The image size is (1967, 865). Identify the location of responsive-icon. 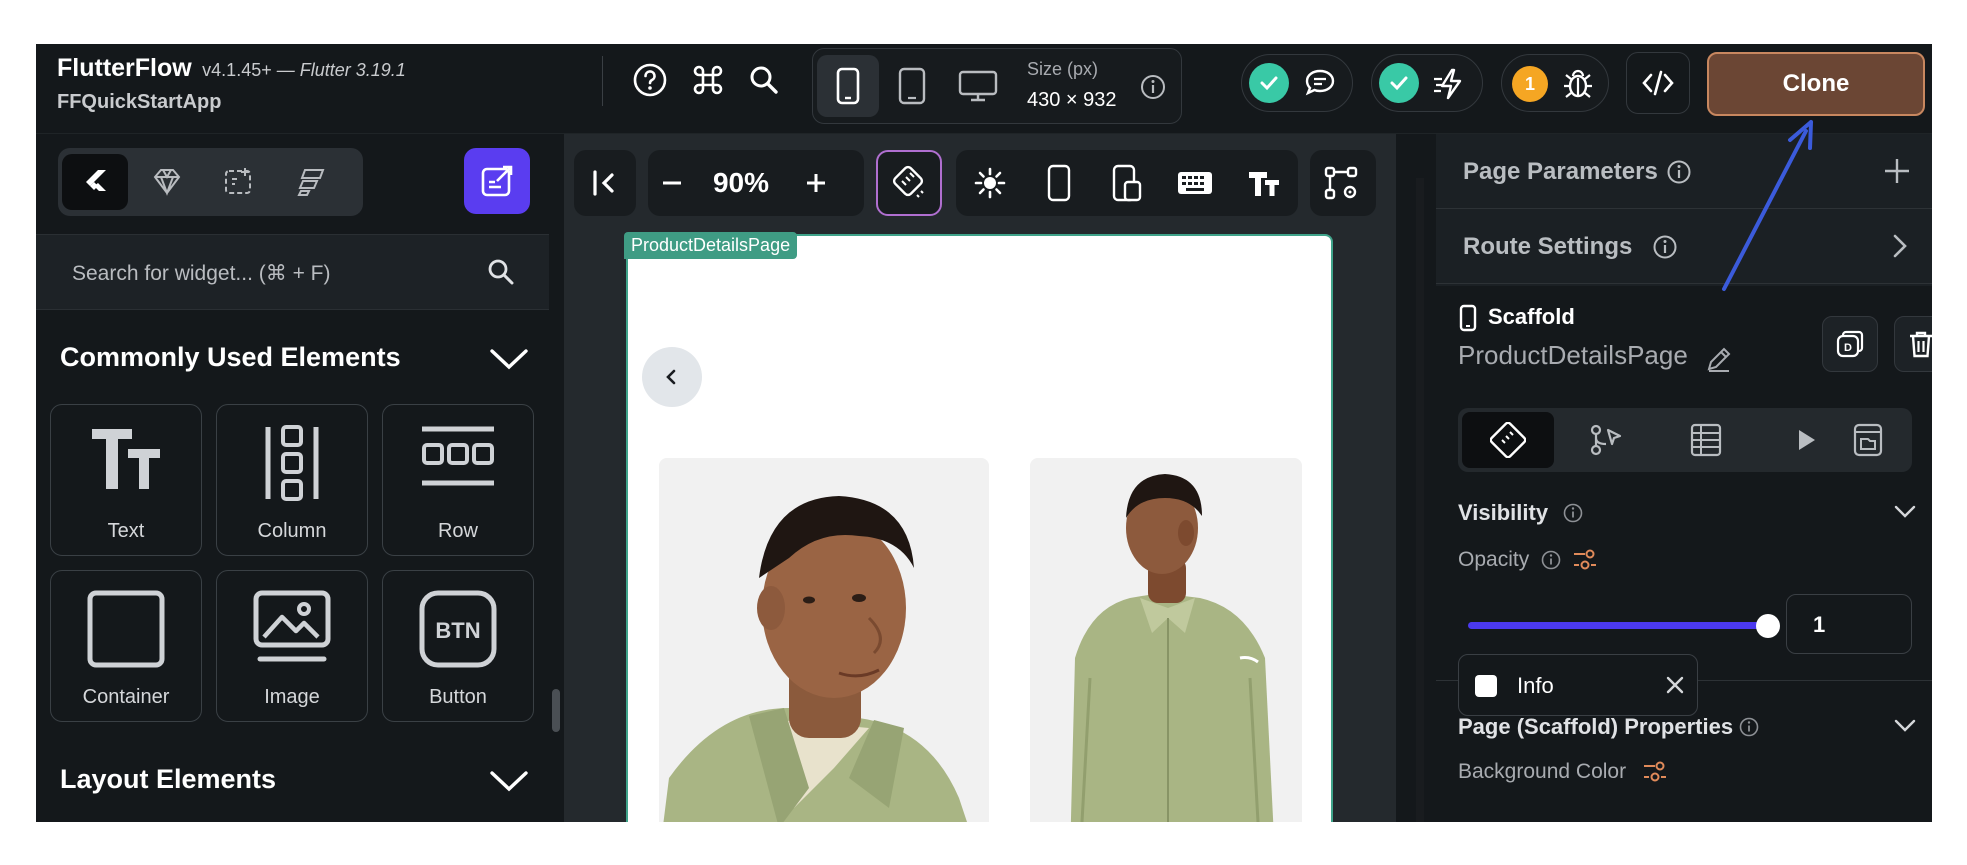
(1127, 183).